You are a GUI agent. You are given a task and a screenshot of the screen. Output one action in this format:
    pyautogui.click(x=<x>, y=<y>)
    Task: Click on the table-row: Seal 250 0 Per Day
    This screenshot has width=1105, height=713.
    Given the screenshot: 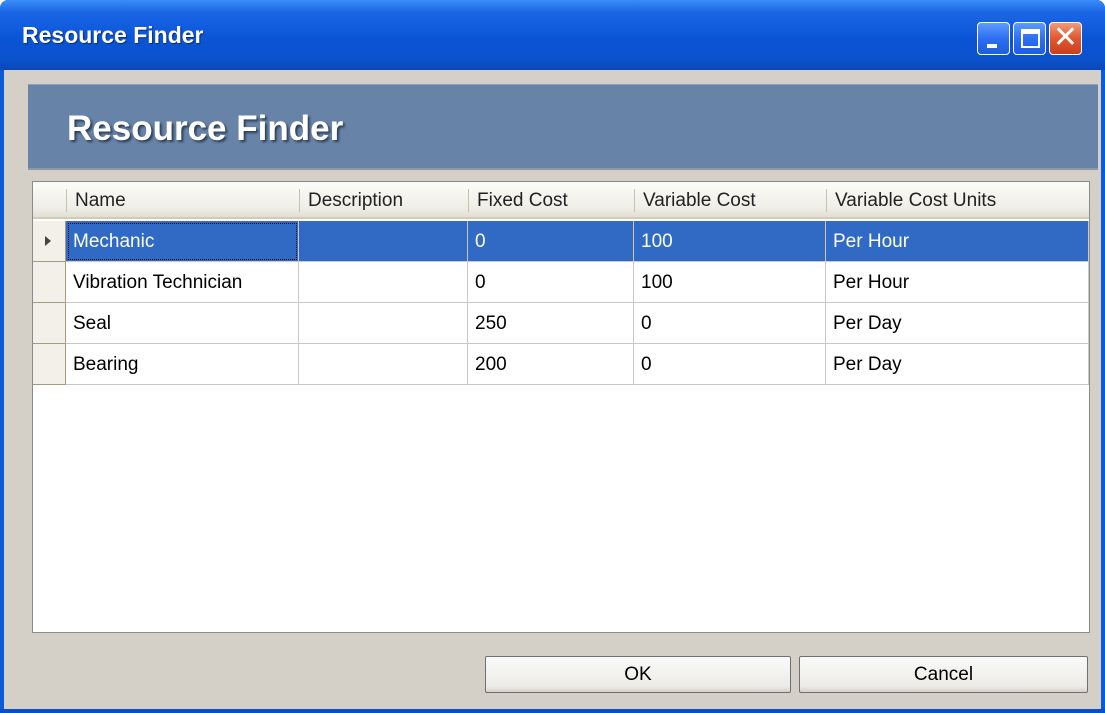 What is the action you would take?
    pyautogui.click(x=561, y=323)
    